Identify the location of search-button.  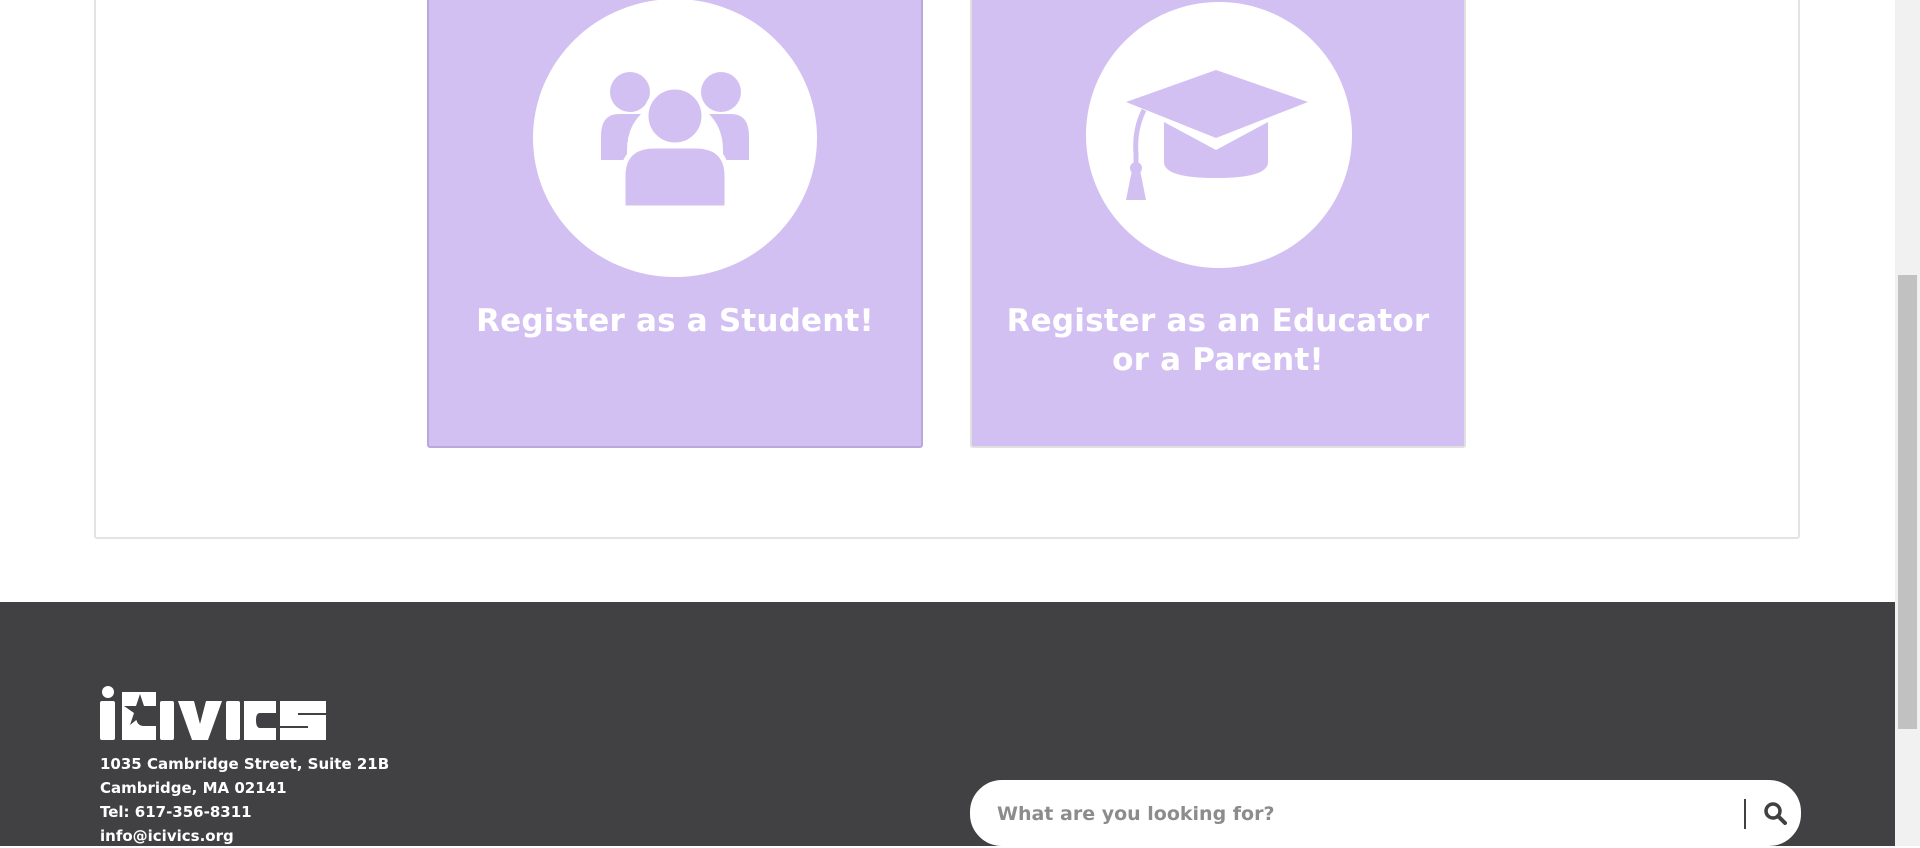
(1775, 813).